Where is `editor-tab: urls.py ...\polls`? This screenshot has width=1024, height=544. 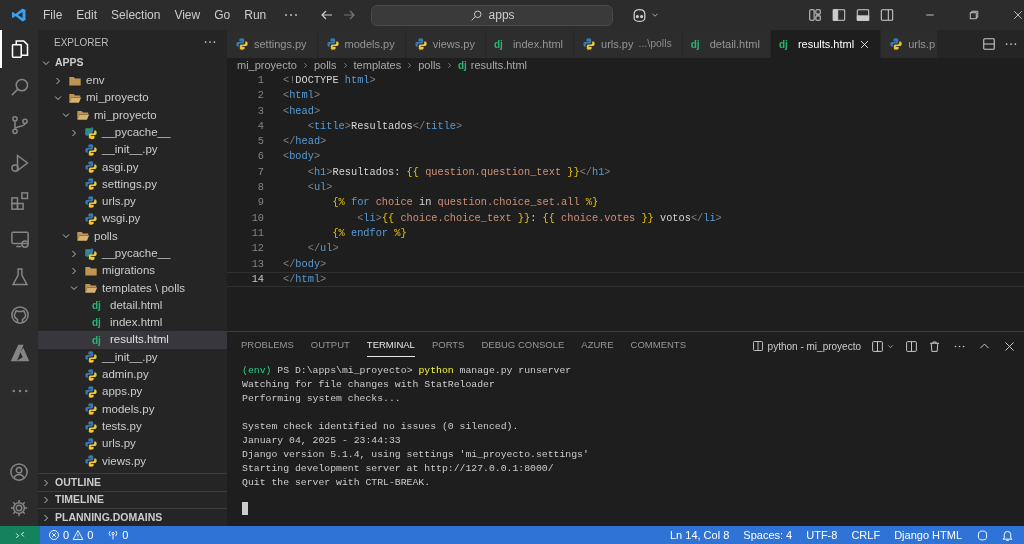 editor-tab: urls.py ...\polls is located at coordinates (628, 44).